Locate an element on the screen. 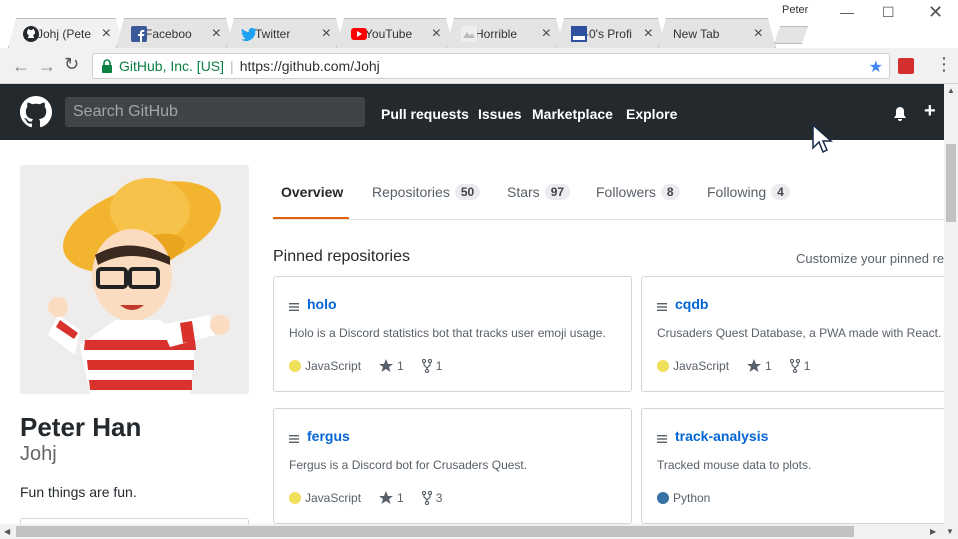  github-icon is located at coordinates (31, 34).